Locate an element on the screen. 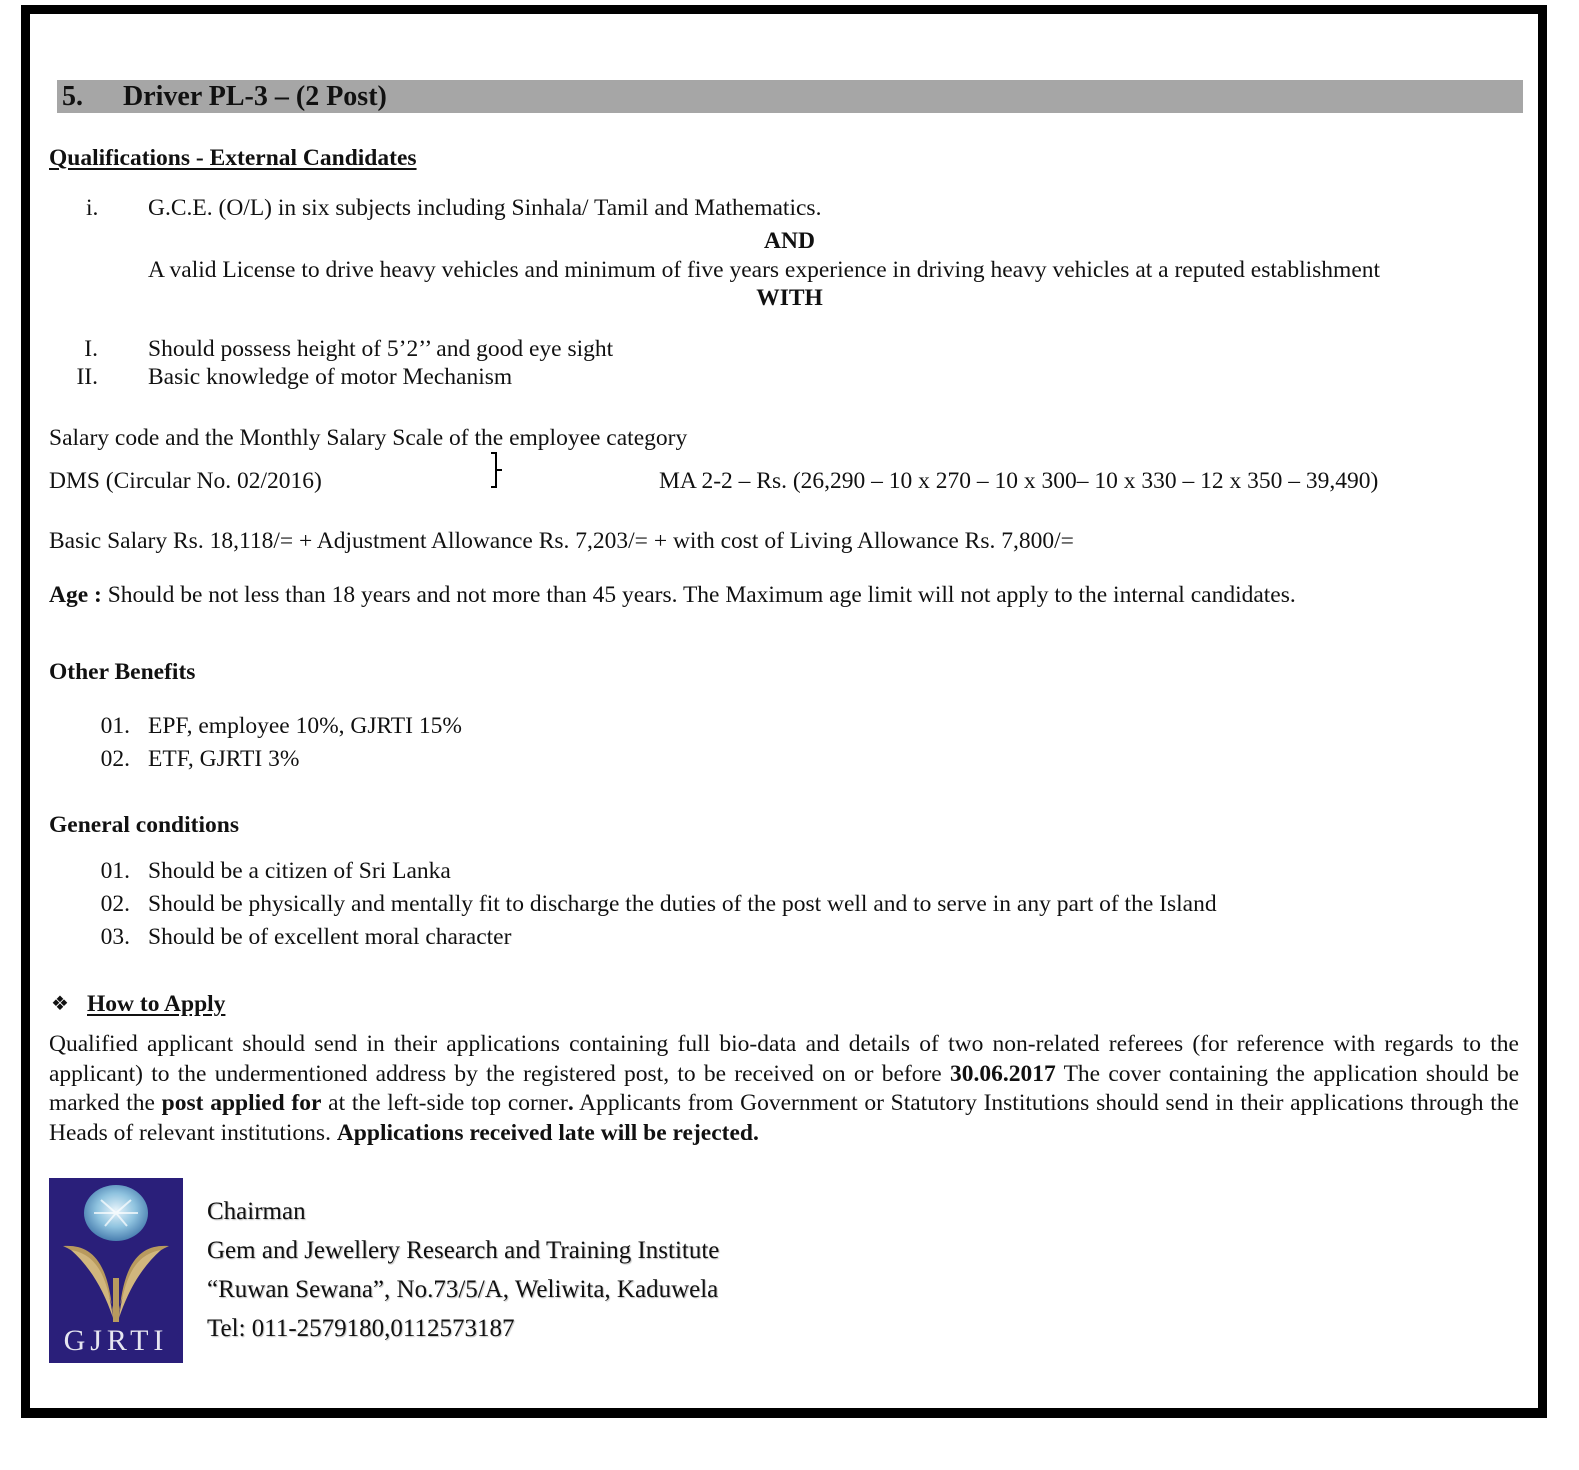  condition-marker: 03. is located at coordinates (115, 937).